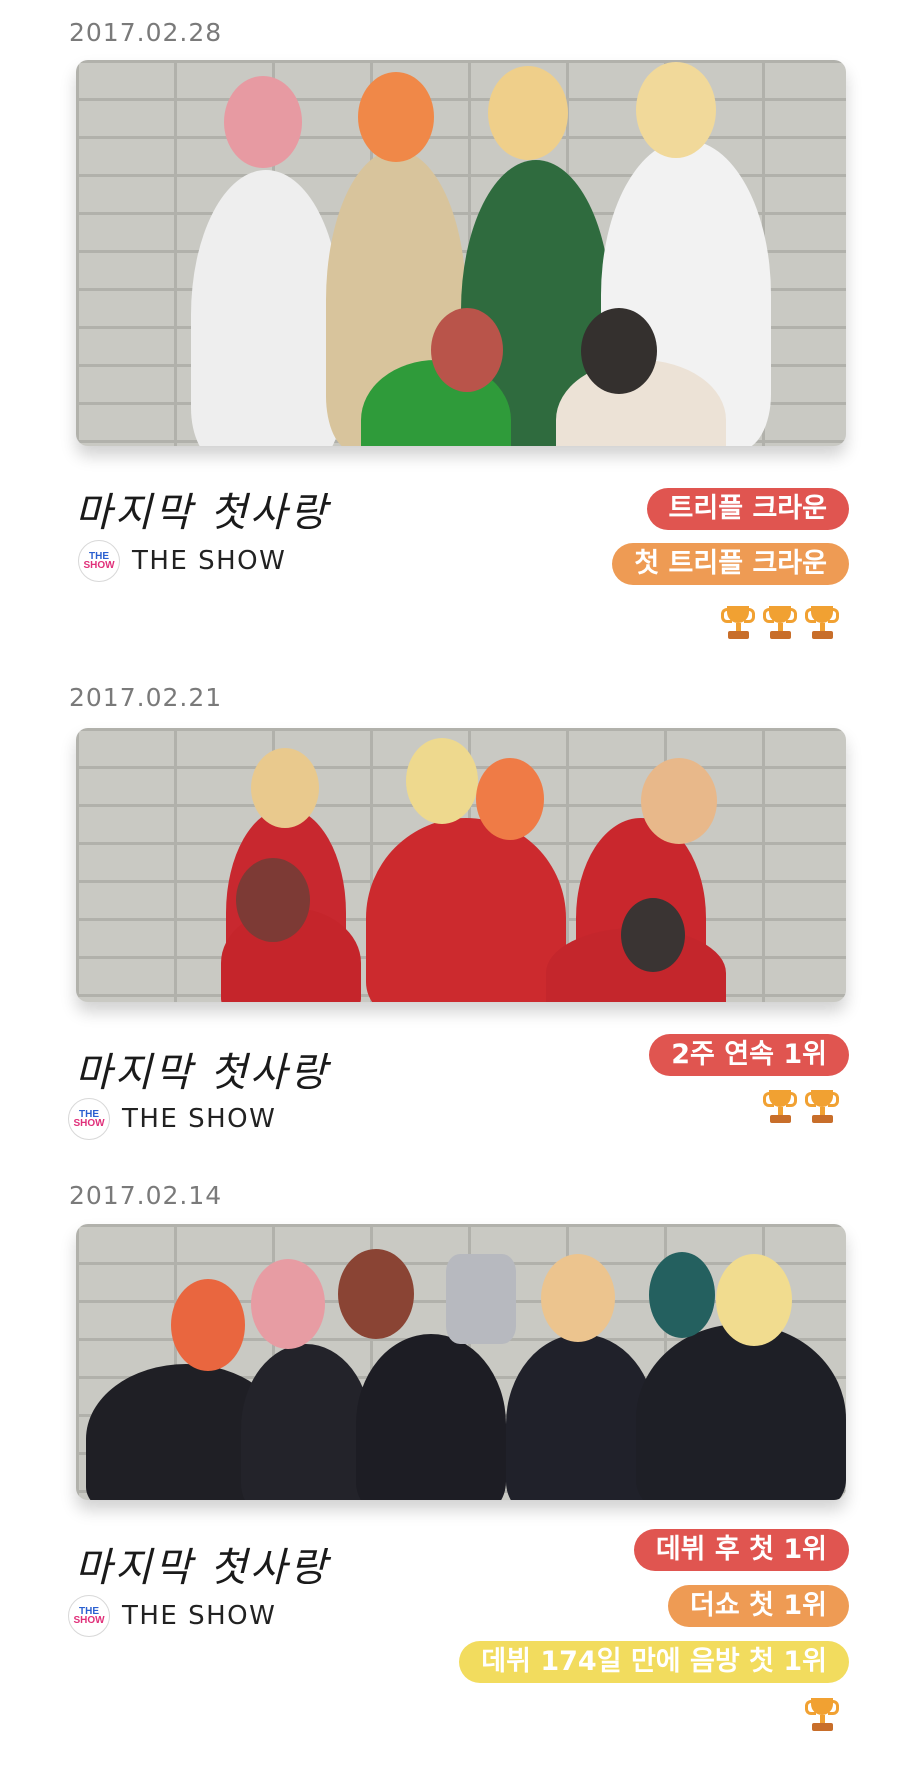 This screenshot has height=1779, width=901. Describe the element at coordinates (146, 697) in the screenshot. I see `entry-date: 2017.02.21` at that location.